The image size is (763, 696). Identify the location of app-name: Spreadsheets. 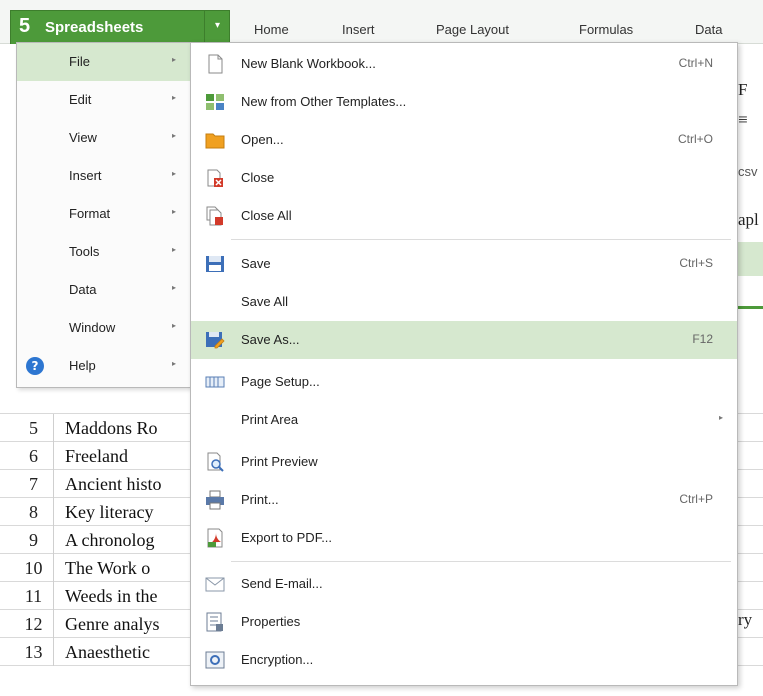
(94, 27).